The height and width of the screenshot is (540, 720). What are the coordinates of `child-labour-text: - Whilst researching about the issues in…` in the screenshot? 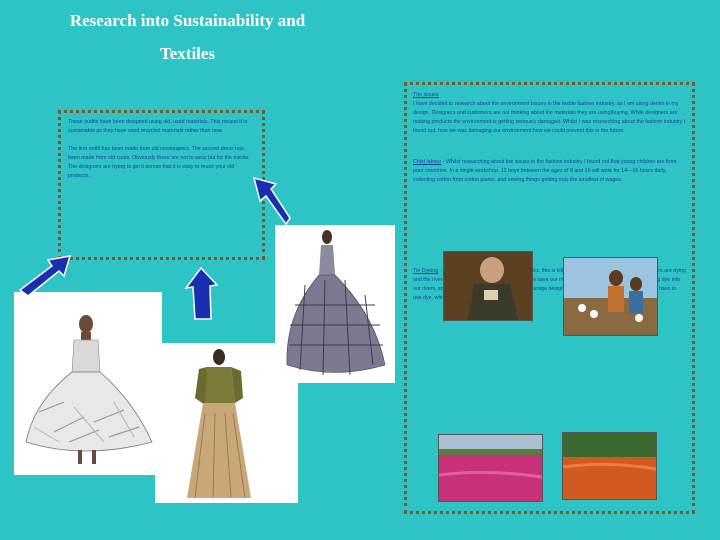 It's located at (545, 171).